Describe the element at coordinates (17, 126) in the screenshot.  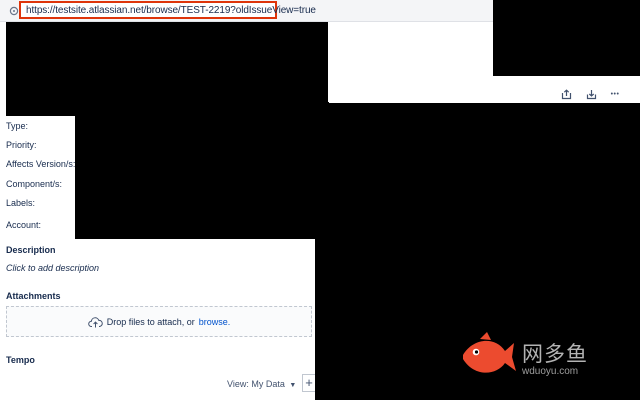
I see `field-label-type: Type:` at that location.